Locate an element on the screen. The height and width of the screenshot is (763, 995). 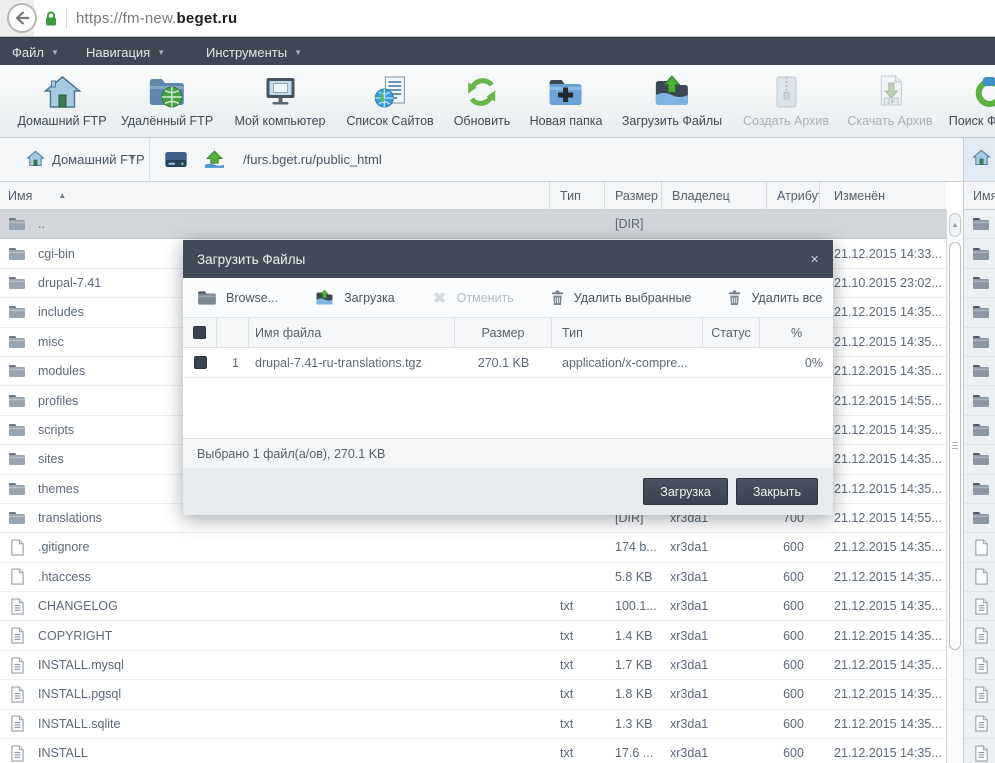
file-name: includes is located at coordinates (61, 312).